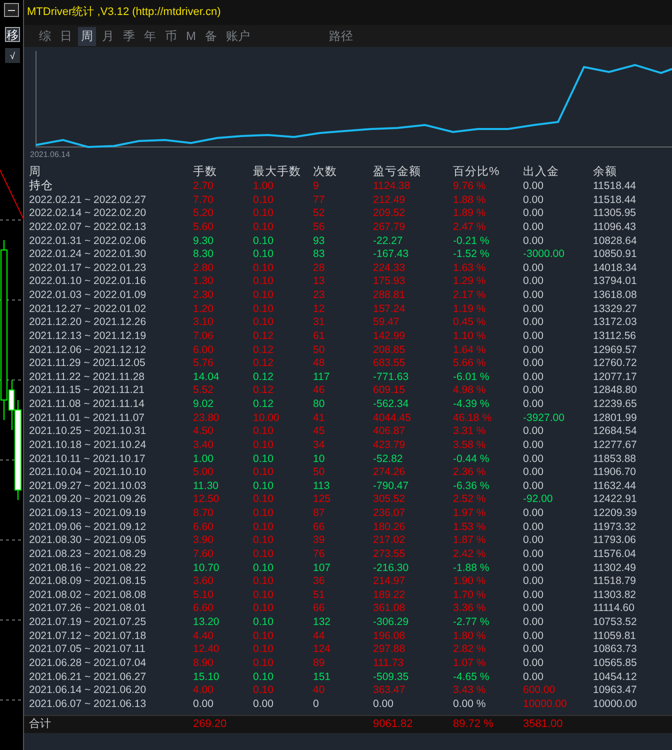 This screenshot has height=750, width=672. Describe the element at coordinates (88, 691) in the screenshot. I see `table-cell-text: 2021.06.14 ~ 2021.06.20` at that location.